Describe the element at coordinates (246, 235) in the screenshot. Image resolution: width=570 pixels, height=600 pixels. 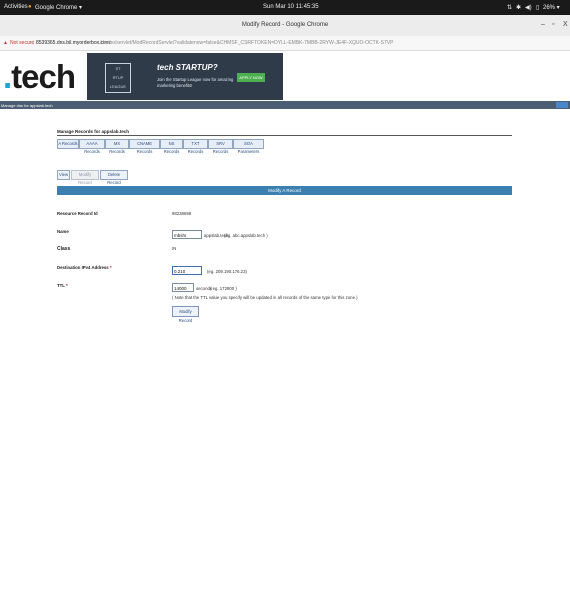
I see `name-hint: (eg. abc.appslab.tech )` at that location.